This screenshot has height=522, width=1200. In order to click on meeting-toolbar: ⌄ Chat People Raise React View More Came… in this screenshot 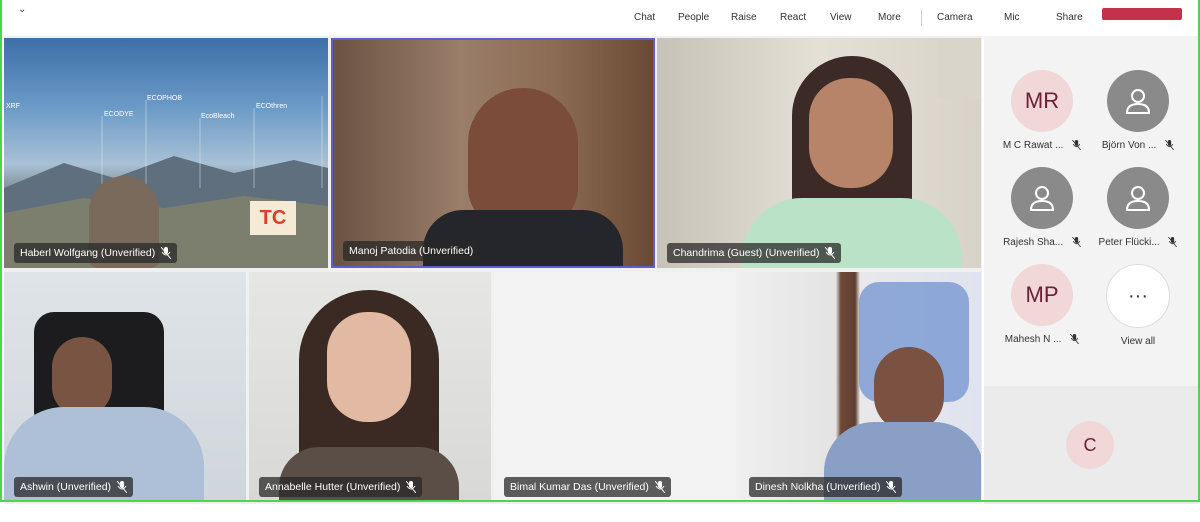, I will do `click(600, 18)`.